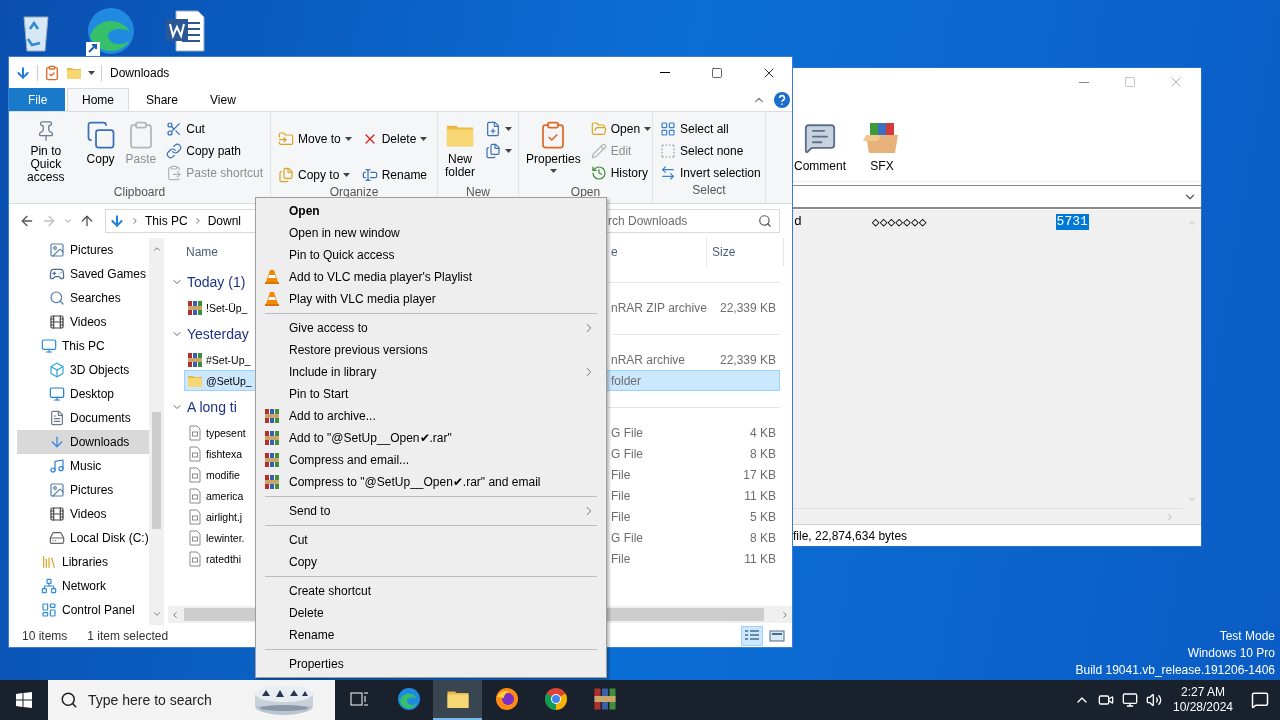 The image size is (1280, 720). What do you see at coordinates (27, 221) in the screenshot?
I see `back-button` at bounding box center [27, 221].